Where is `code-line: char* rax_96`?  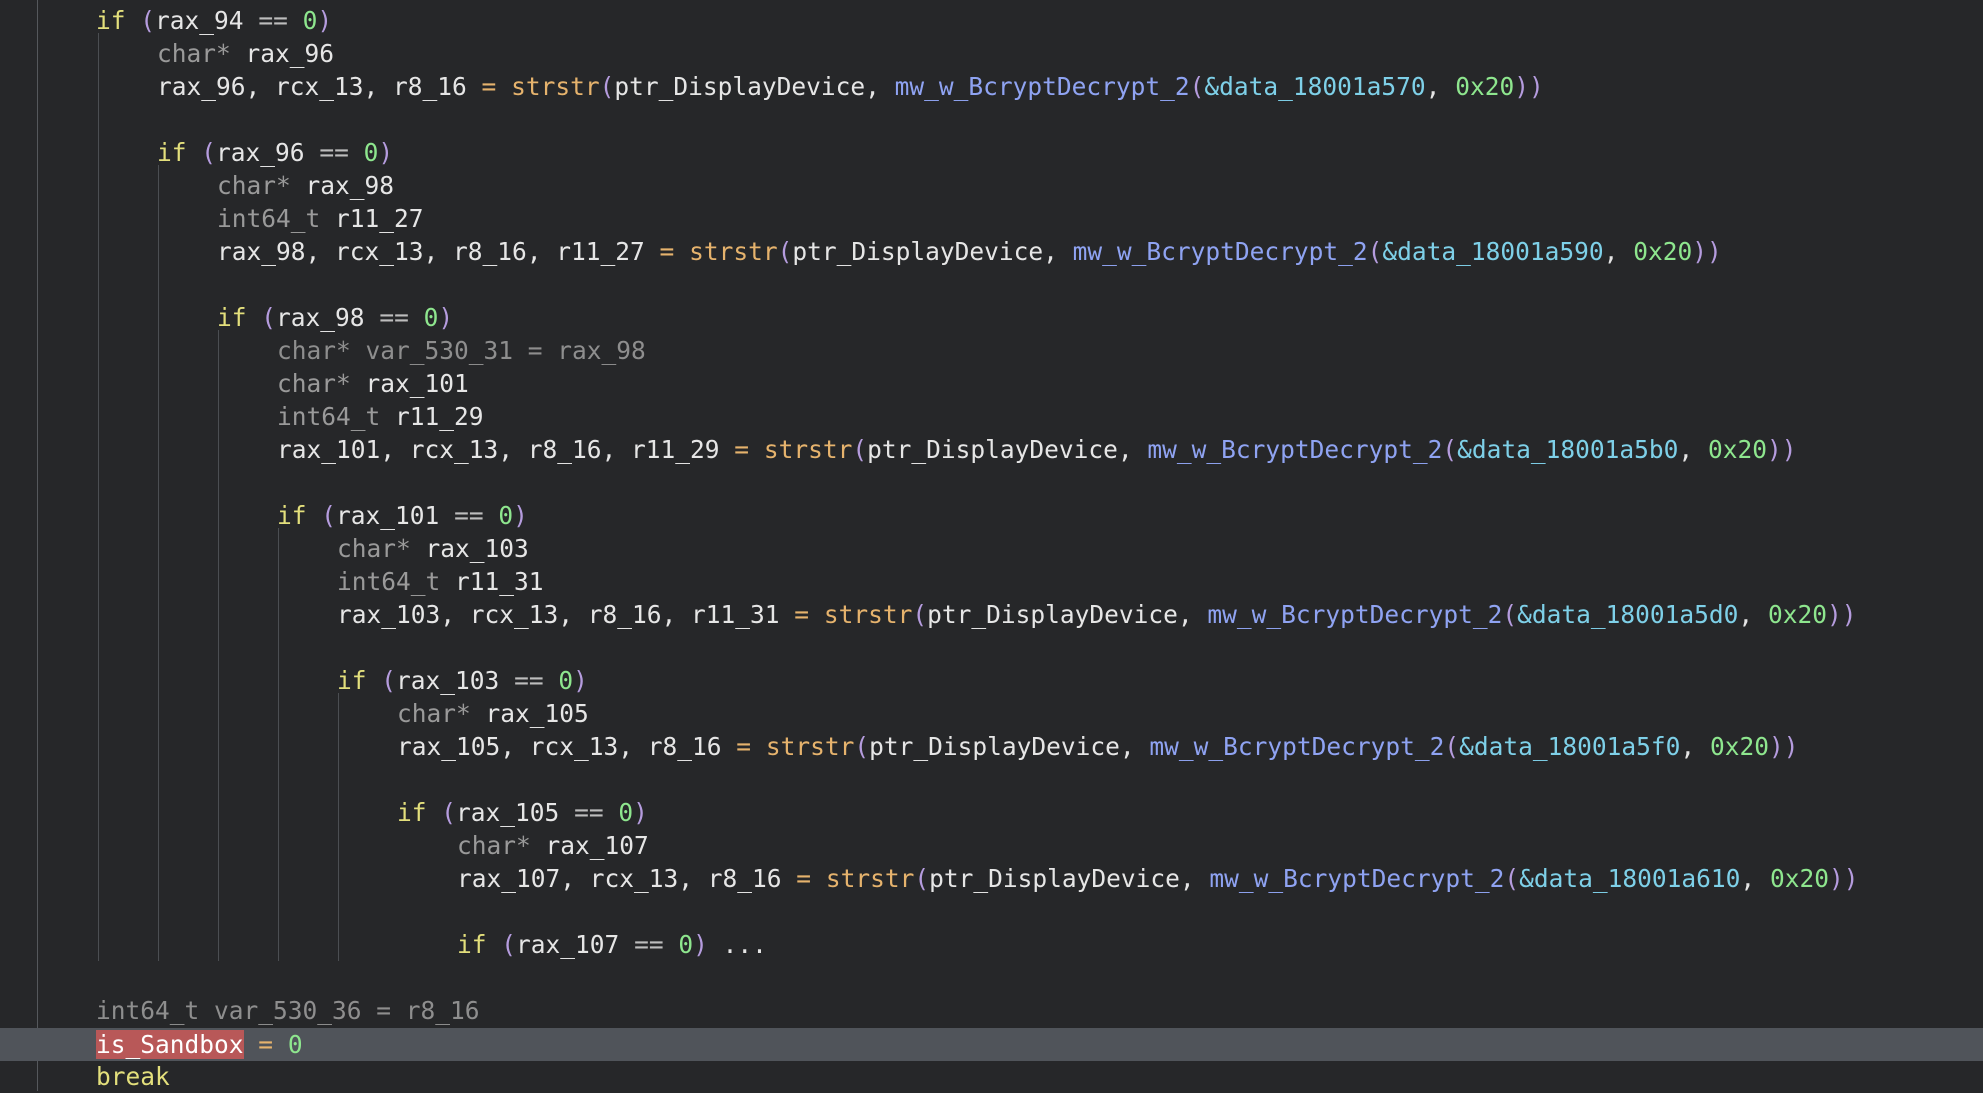
code-line: char* rax_96 is located at coordinates (245, 53).